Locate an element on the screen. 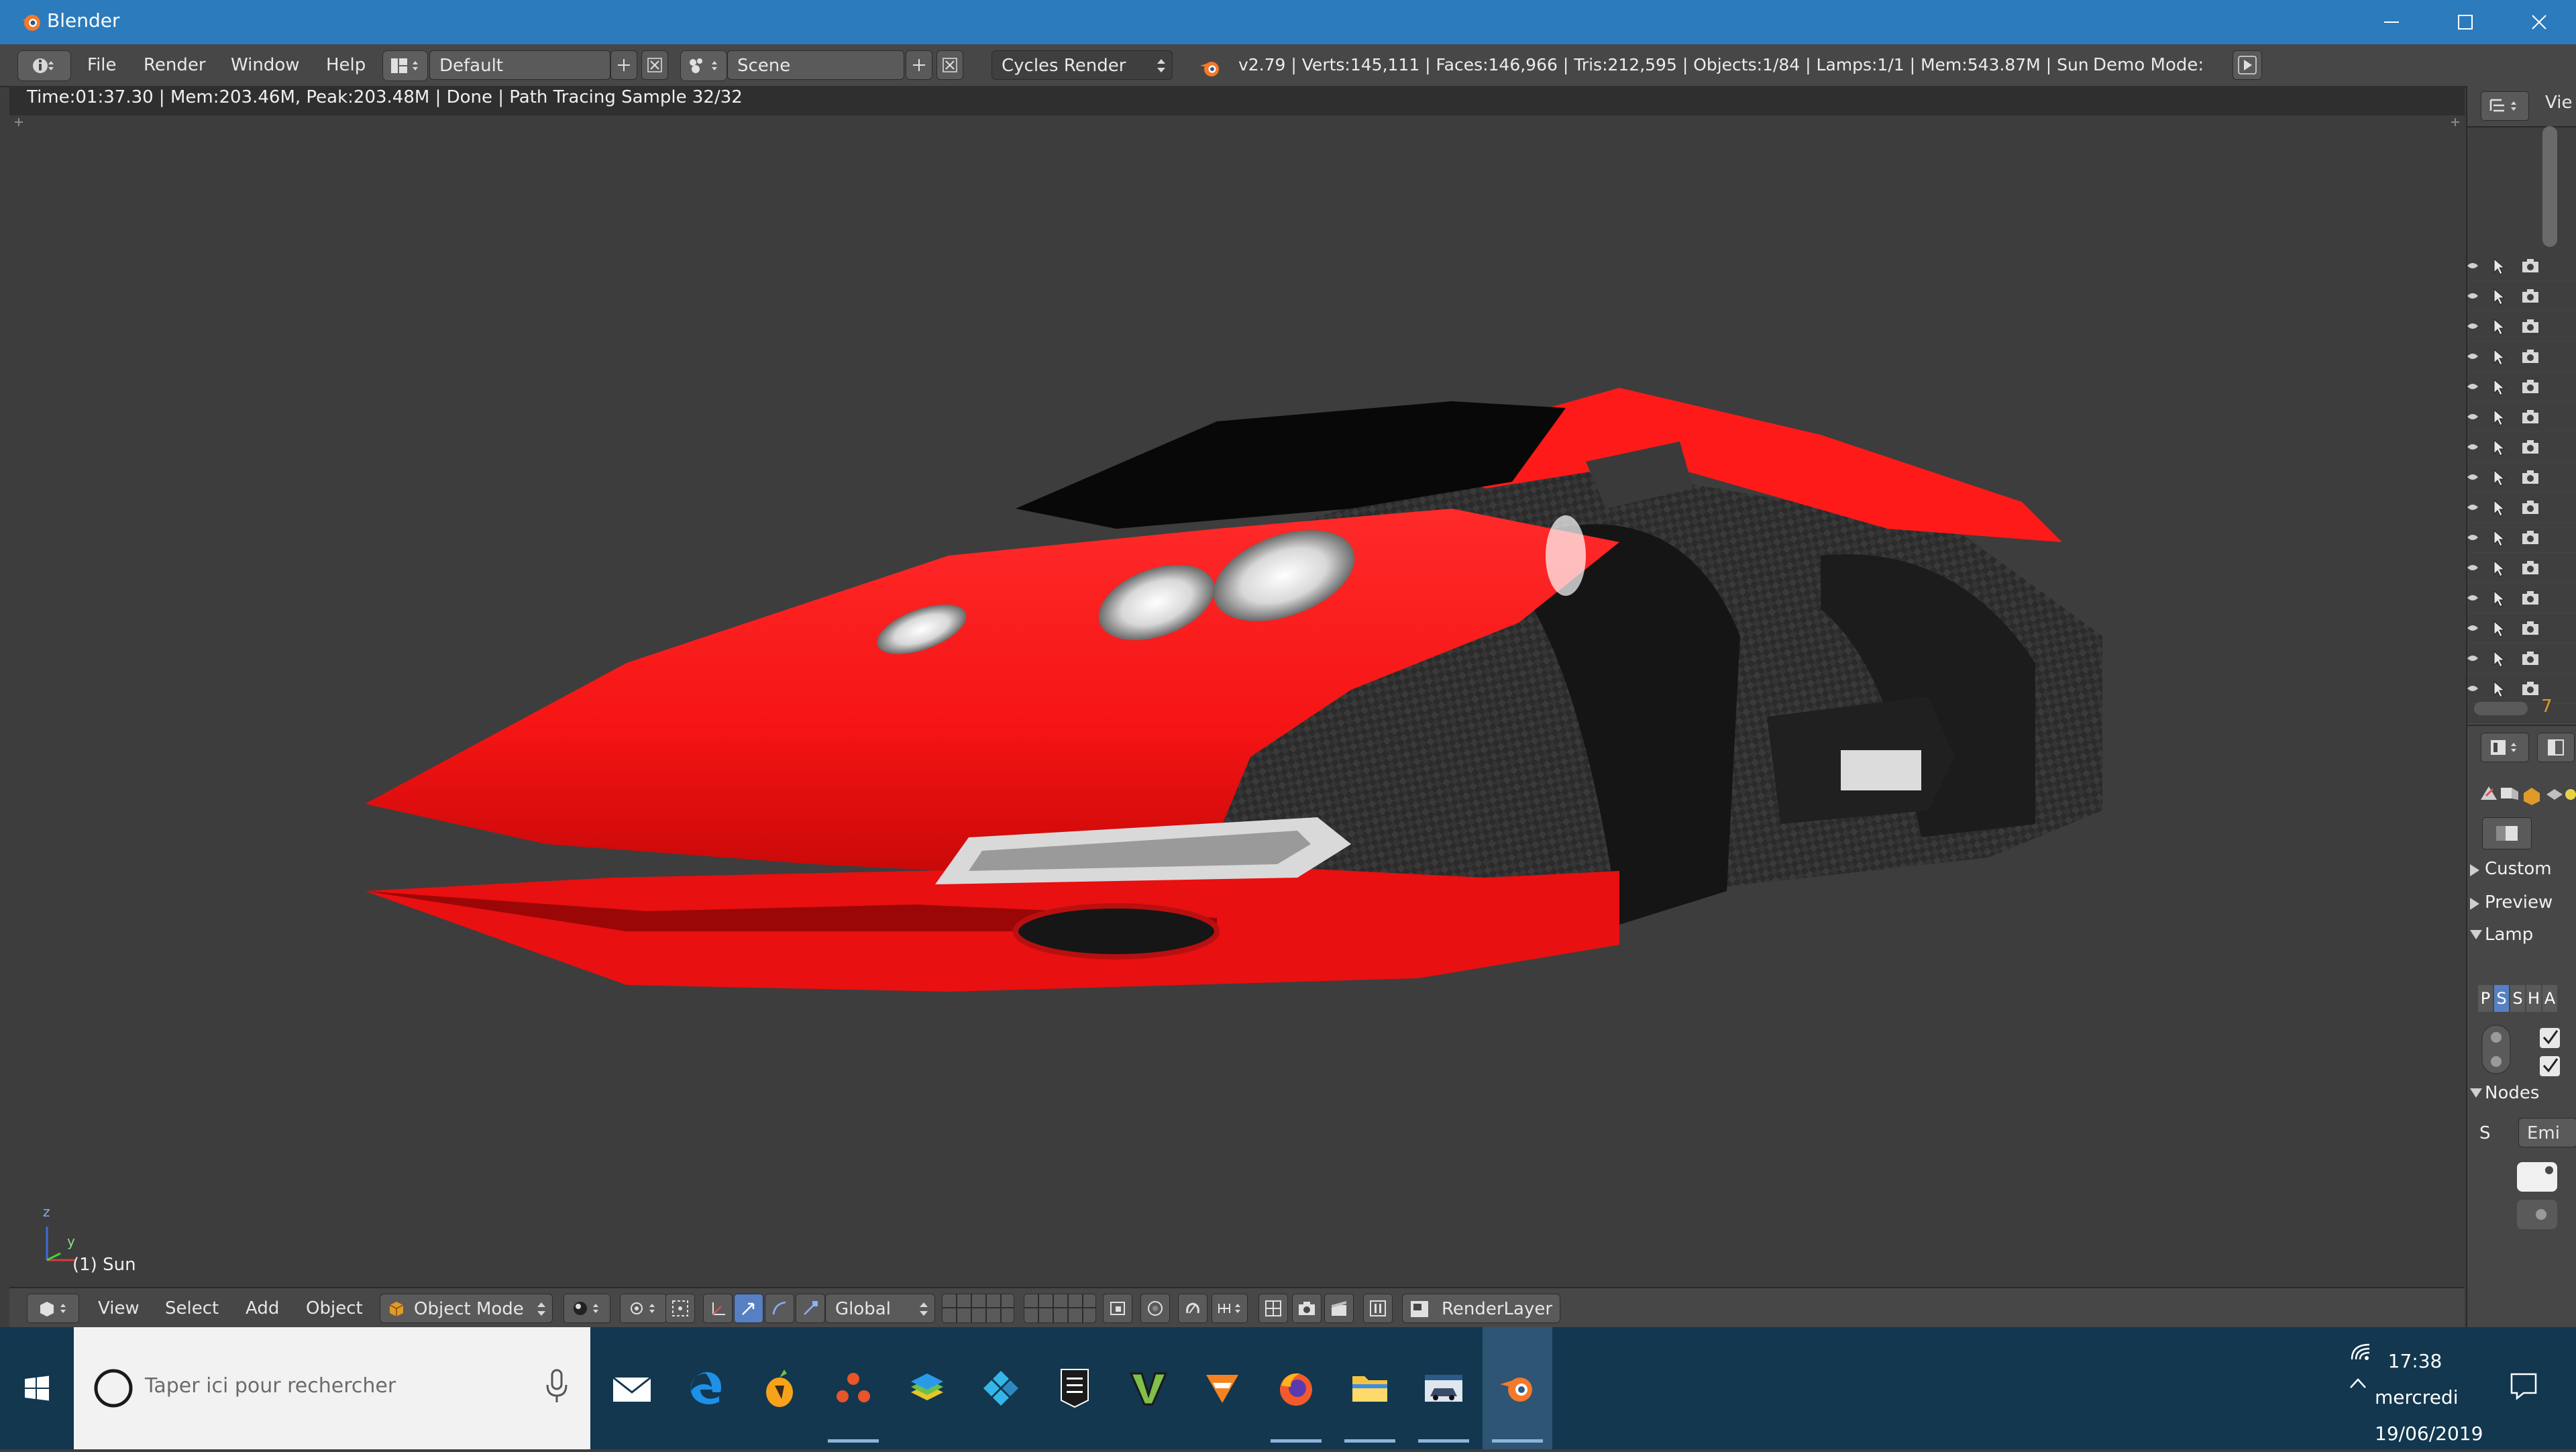 The image size is (2576, 1452). pivot-point-selector is located at coordinates (643, 1309).